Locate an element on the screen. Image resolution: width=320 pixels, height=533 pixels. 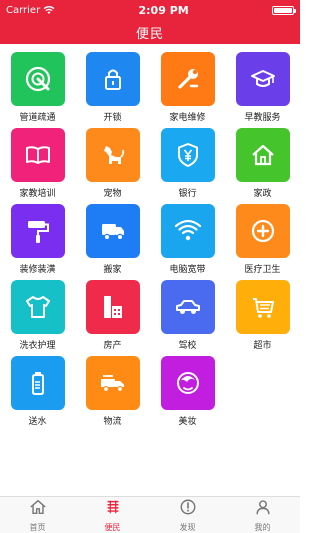
tab-item: 便民 is located at coordinates (112, 515).